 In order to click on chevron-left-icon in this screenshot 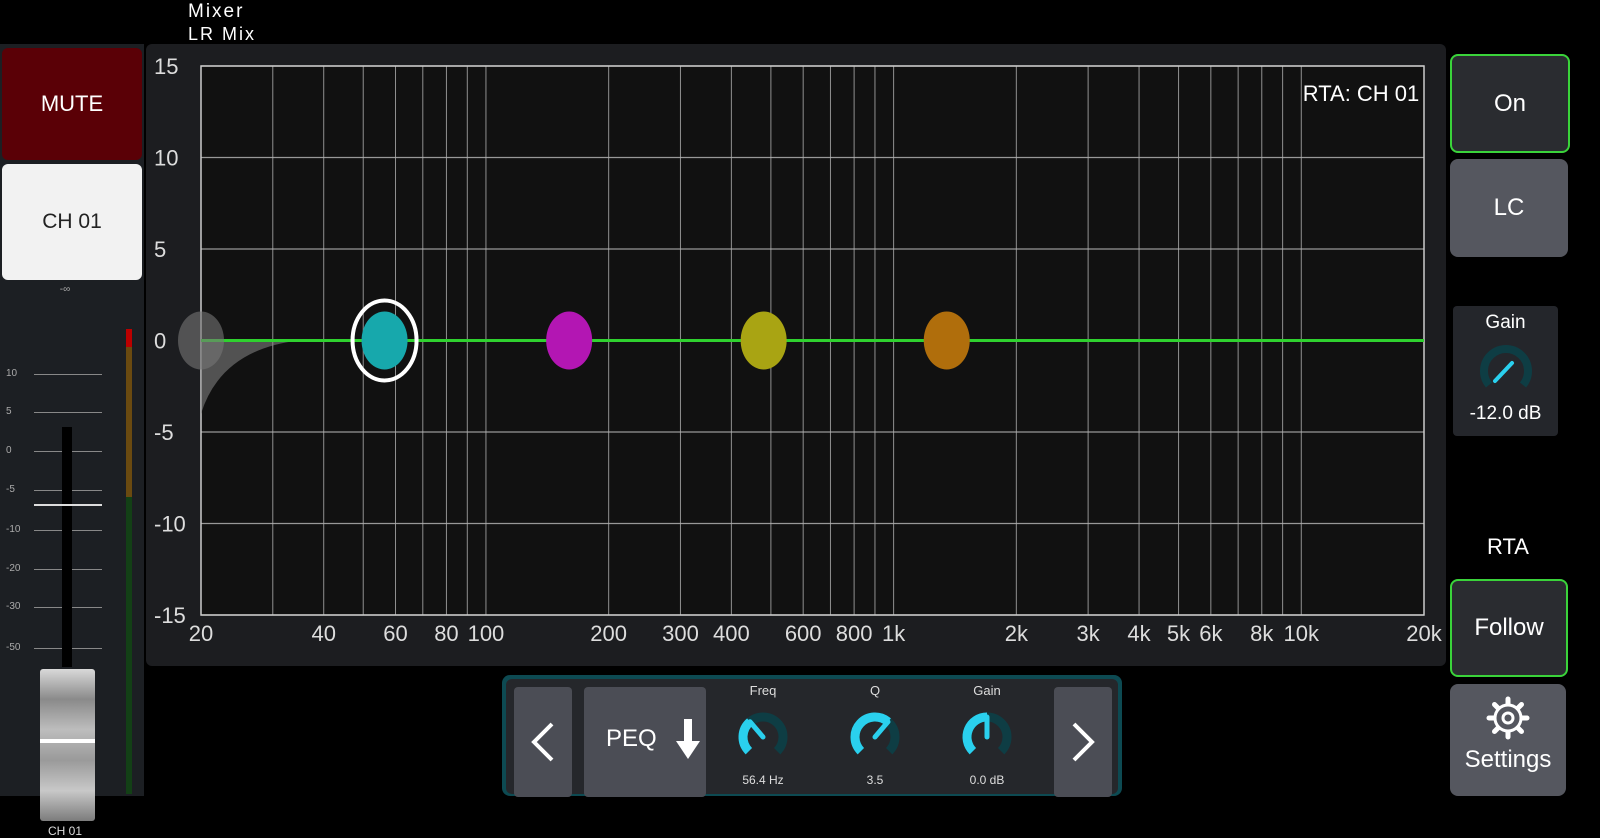, I will do `click(542, 742)`.